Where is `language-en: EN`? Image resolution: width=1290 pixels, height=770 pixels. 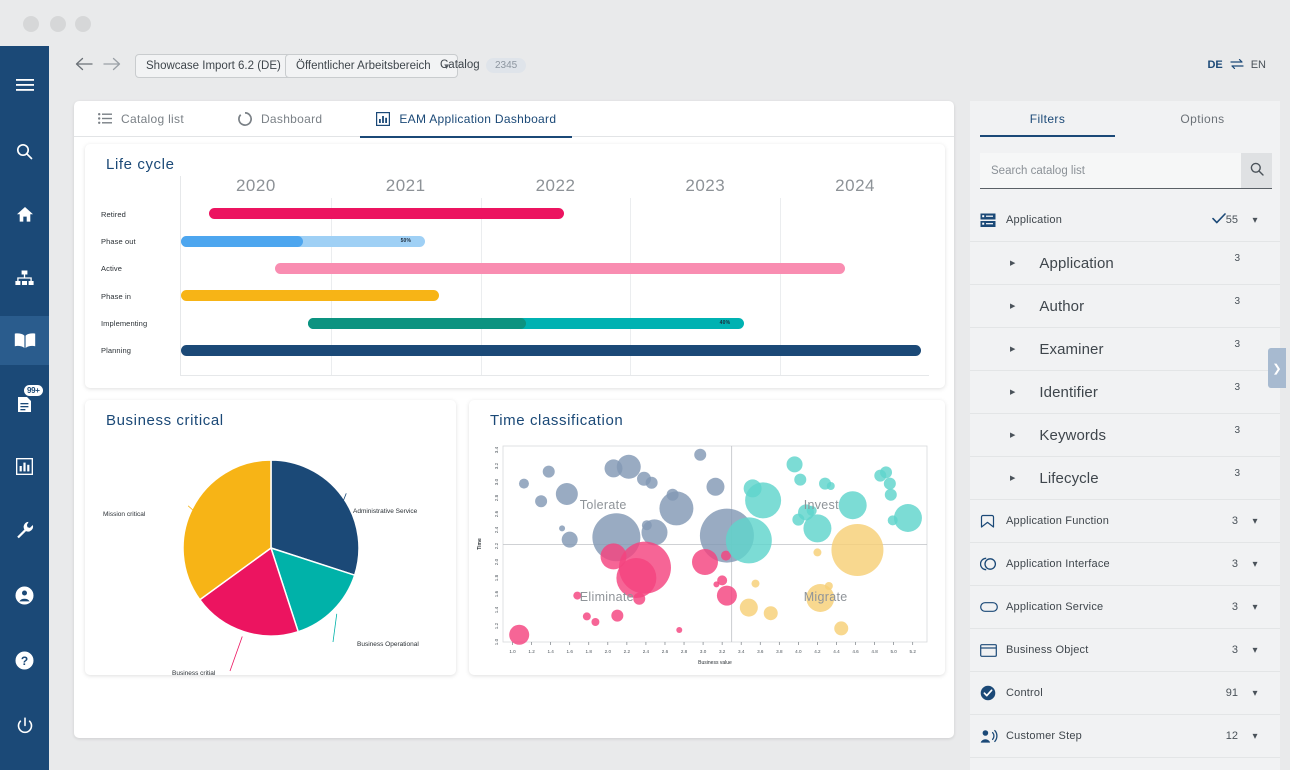 language-en: EN is located at coordinates (1258, 65).